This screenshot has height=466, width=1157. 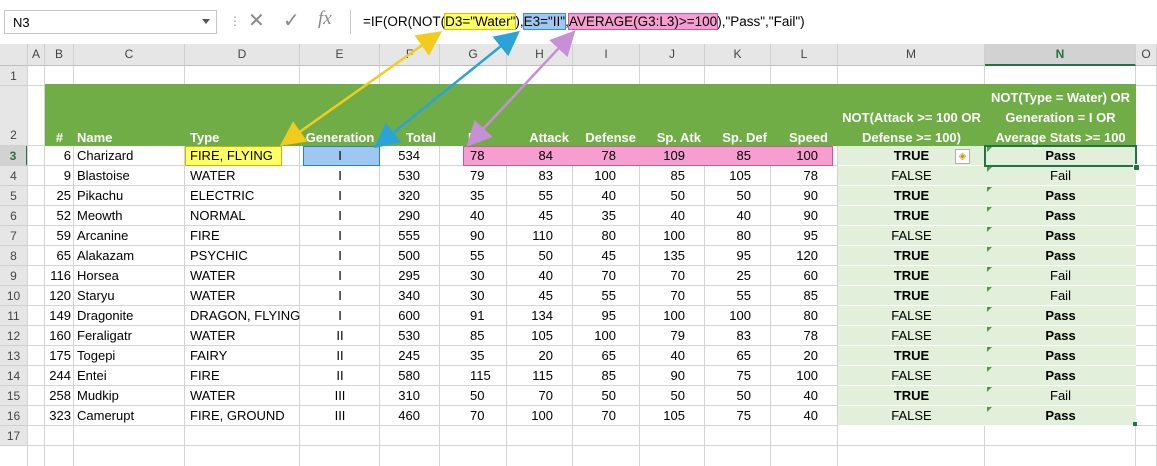 I want to click on cell-type: FIRE, so click(x=242, y=236).